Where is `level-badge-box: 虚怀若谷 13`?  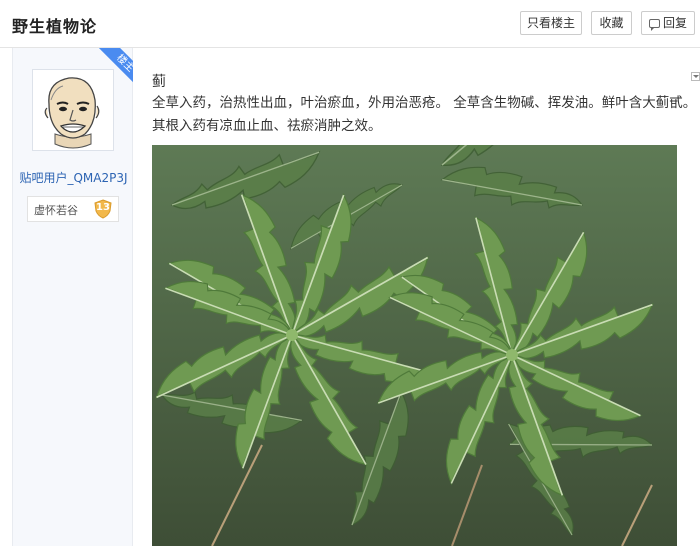 level-badge-box: 虚怀若谷 13 is located at coordinates (73, 209).